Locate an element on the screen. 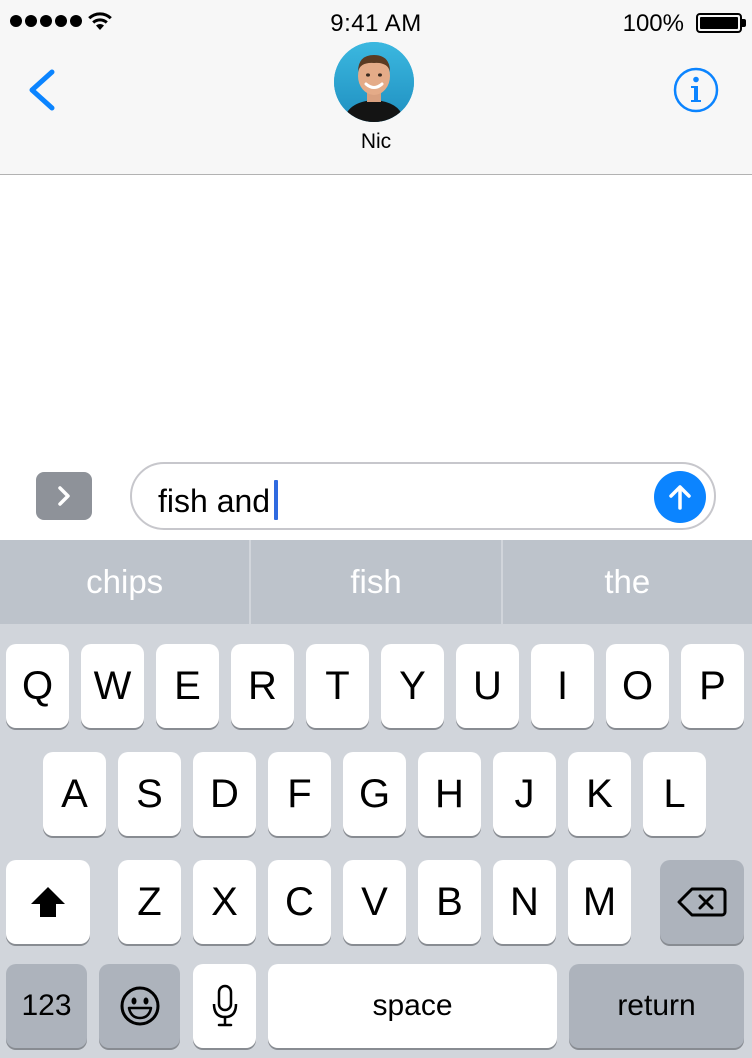 Image resolution: width=752 pixels, height=1058 pixels. key-v: V is located at coordinates (374, 902).